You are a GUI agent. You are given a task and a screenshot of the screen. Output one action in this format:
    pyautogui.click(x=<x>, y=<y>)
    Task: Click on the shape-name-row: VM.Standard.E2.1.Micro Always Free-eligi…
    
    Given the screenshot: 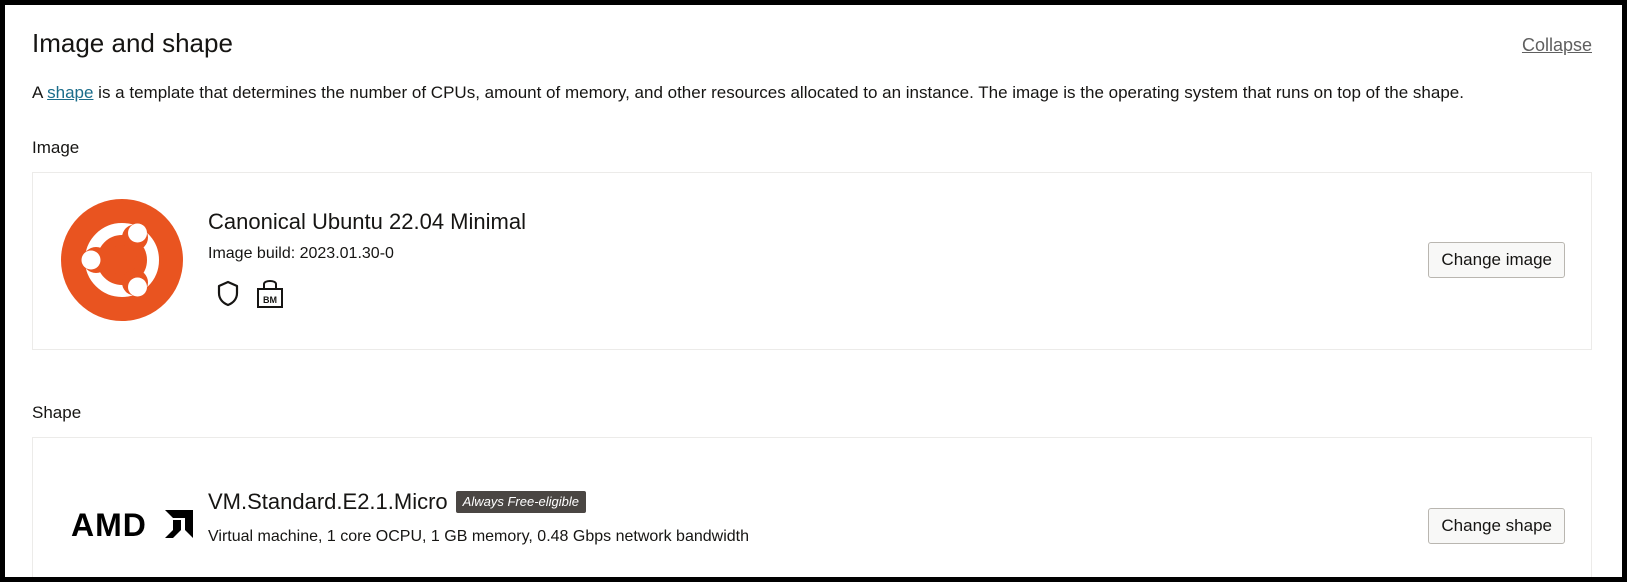 What is the action you would take?
    pyautogui.click(x=397, y=502)
    